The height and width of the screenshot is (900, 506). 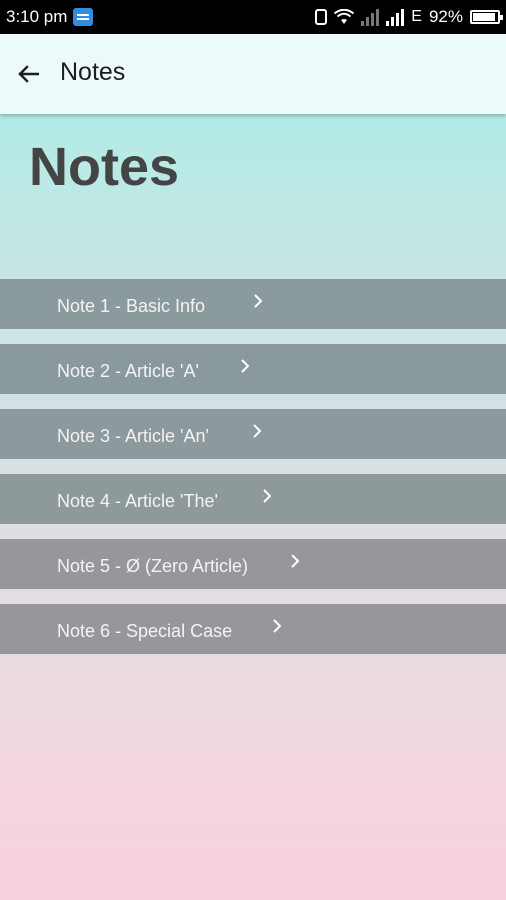 What do you see at coordinates (83, 17) in the screenshot?
I see `message-icon` at bounding box center [83, 17].